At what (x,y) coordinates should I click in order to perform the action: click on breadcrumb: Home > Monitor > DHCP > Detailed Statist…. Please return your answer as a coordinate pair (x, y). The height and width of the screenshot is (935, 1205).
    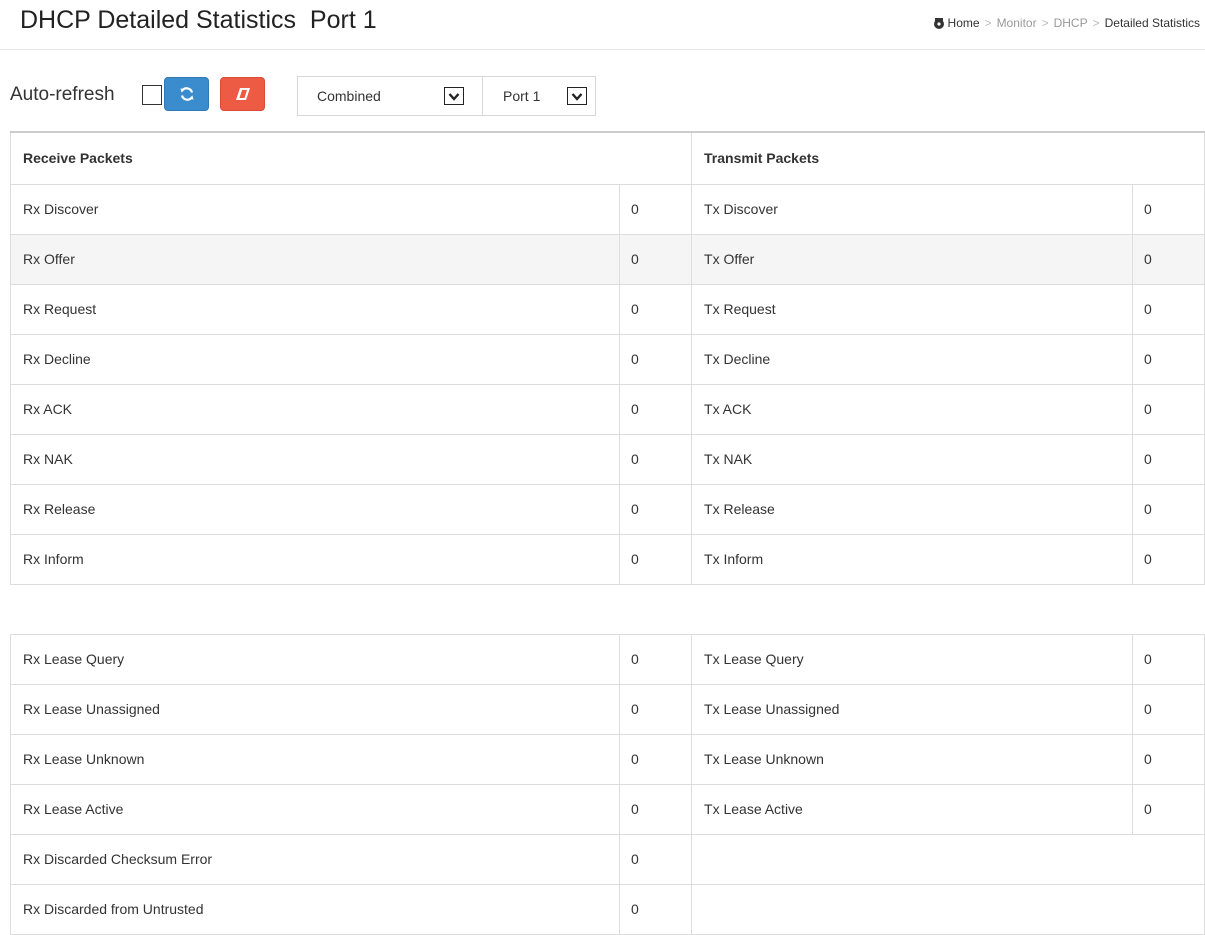
    Looking at the image, I should click on (1066, 23).